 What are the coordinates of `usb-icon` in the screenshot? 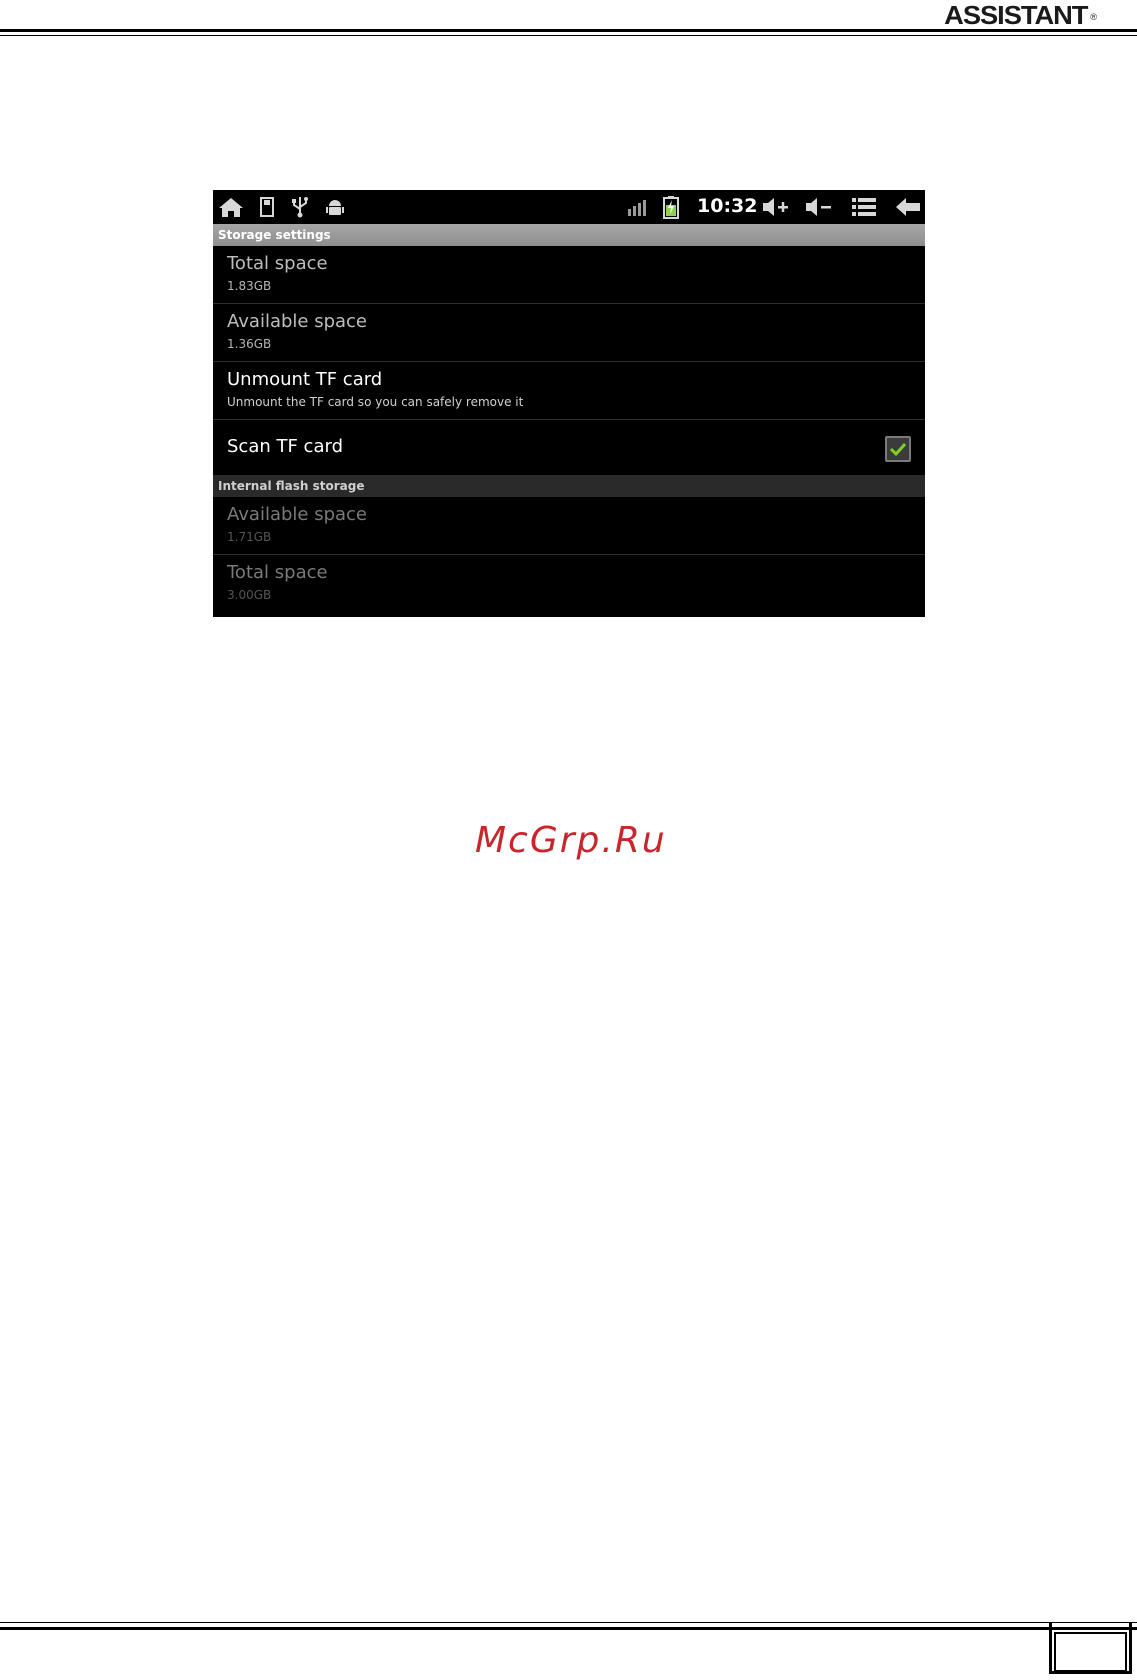 It's located at (300, 207).